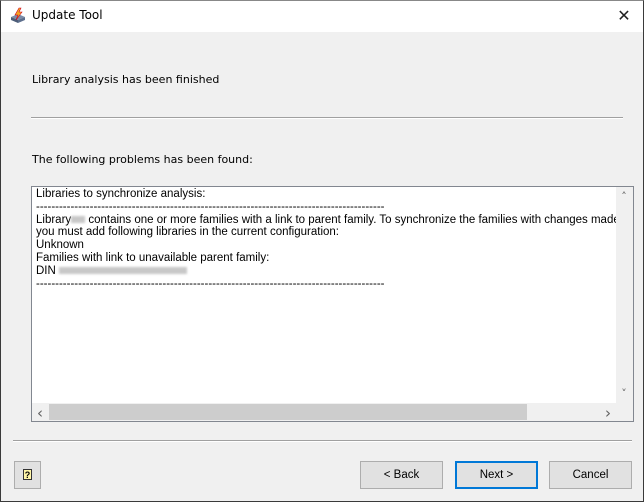  Describe the element at coordinates (54, 219) in the screenshot. I see `report-line: Library` at that location.